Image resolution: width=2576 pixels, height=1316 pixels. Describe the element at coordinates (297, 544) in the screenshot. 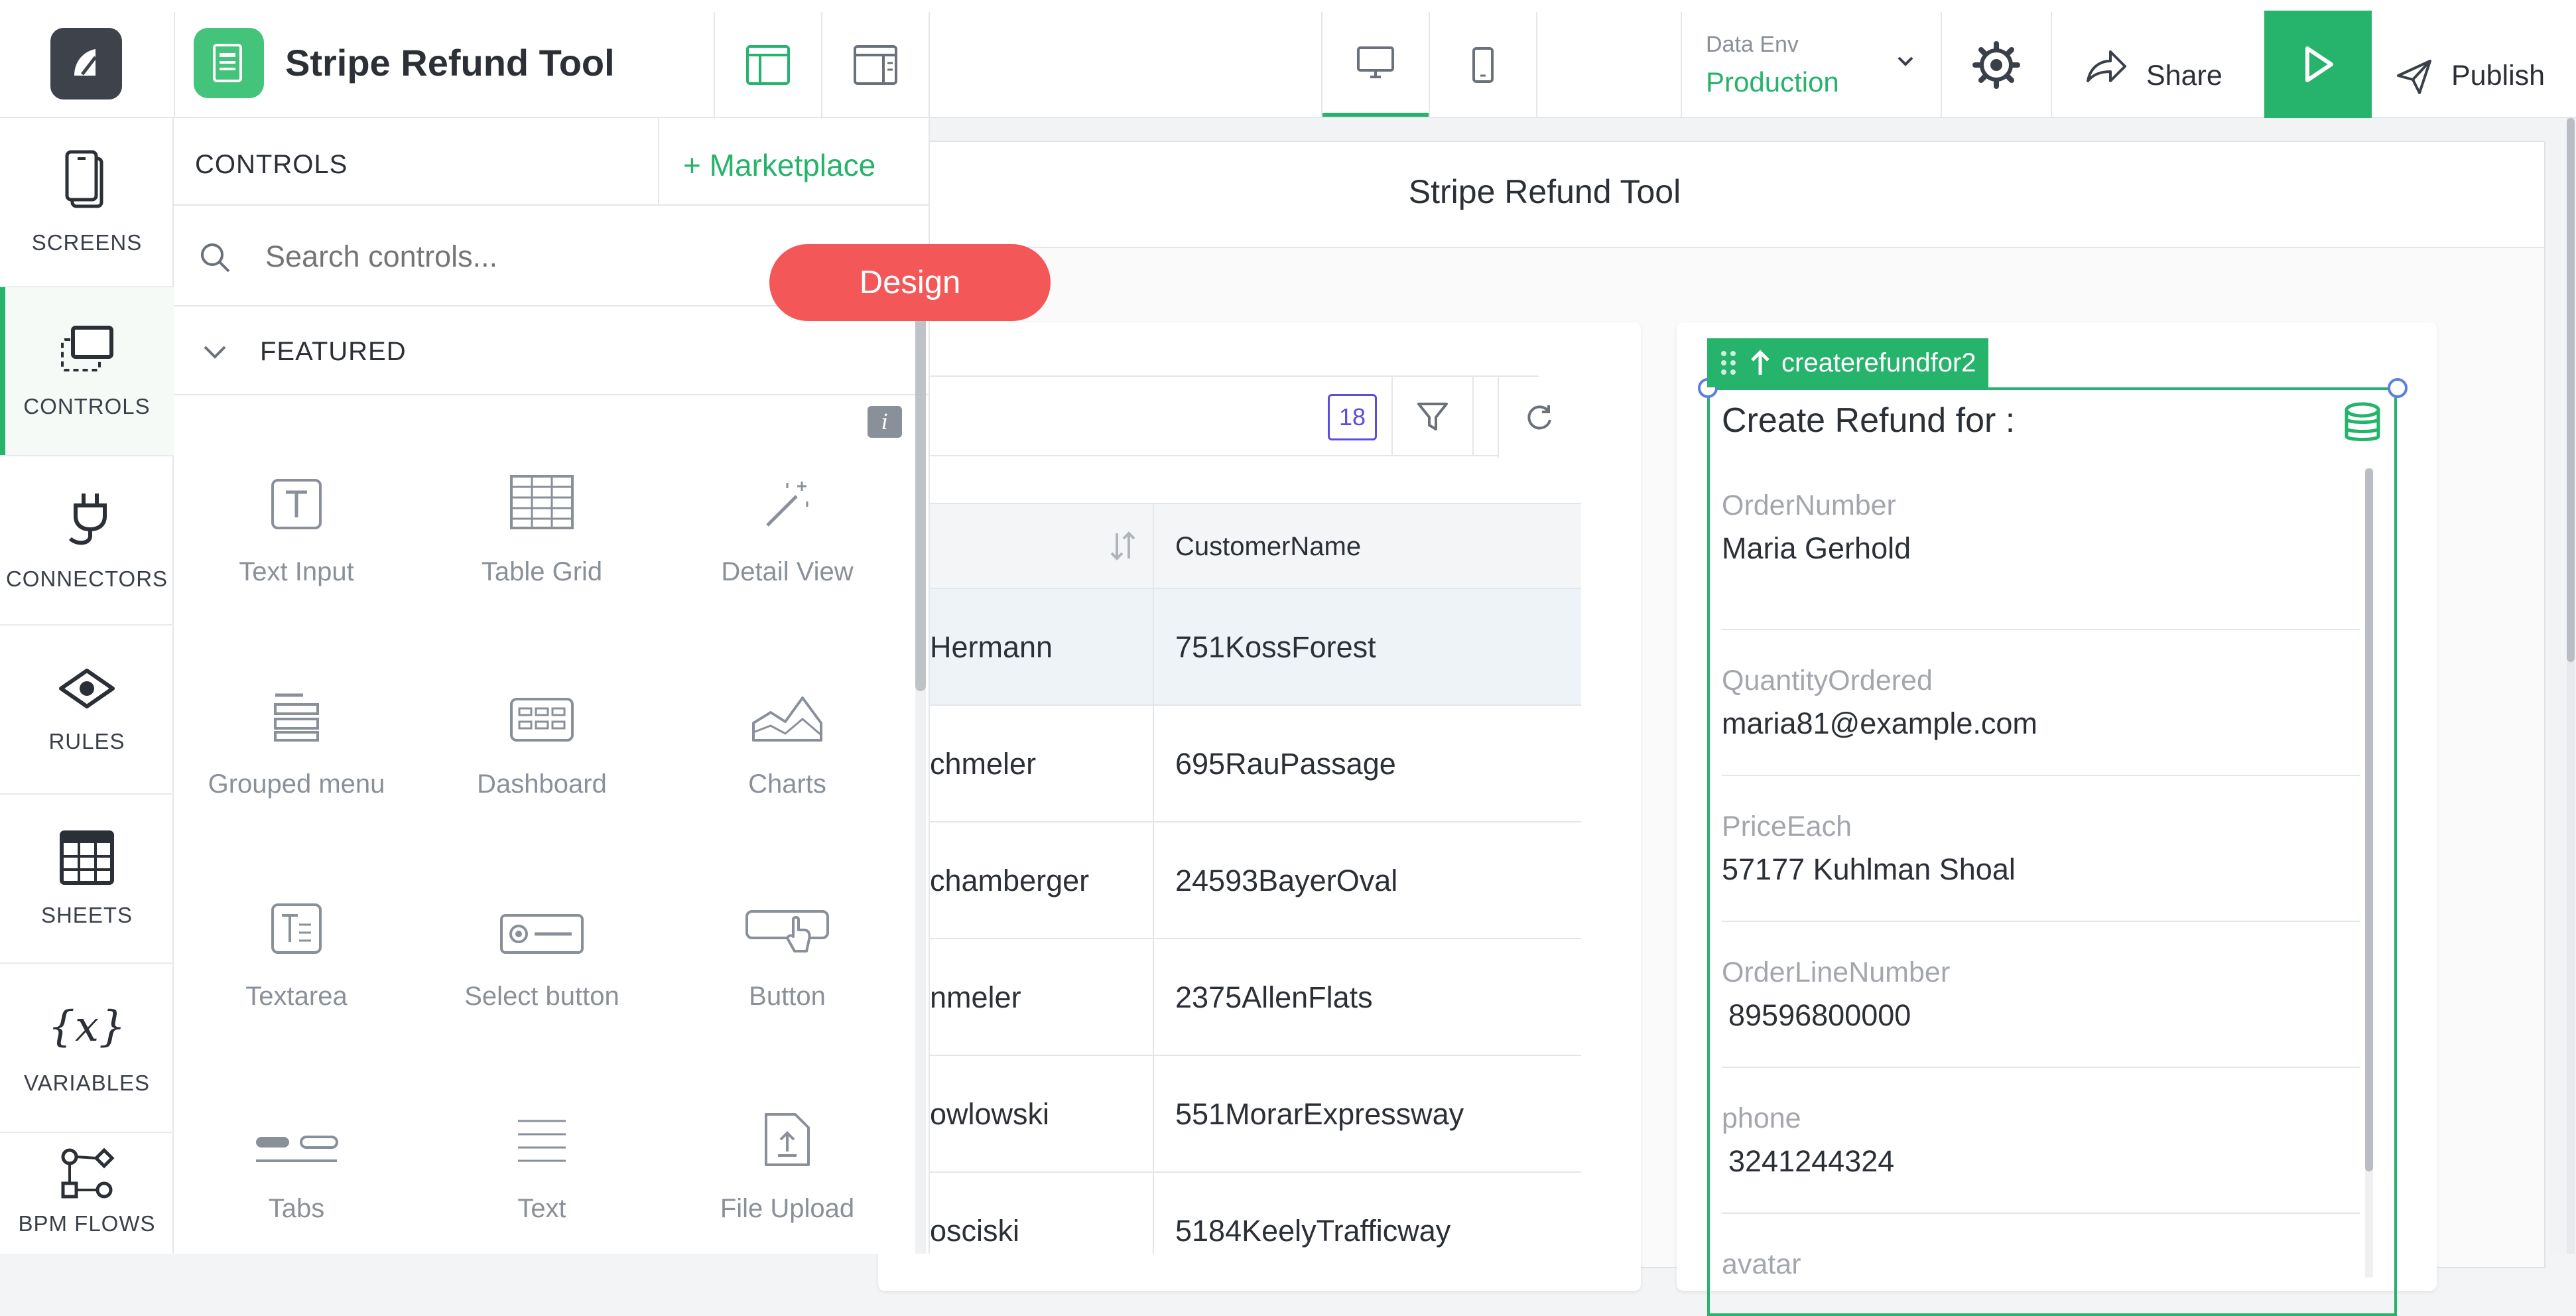

I see `control-text-input: Text Input` at that location.